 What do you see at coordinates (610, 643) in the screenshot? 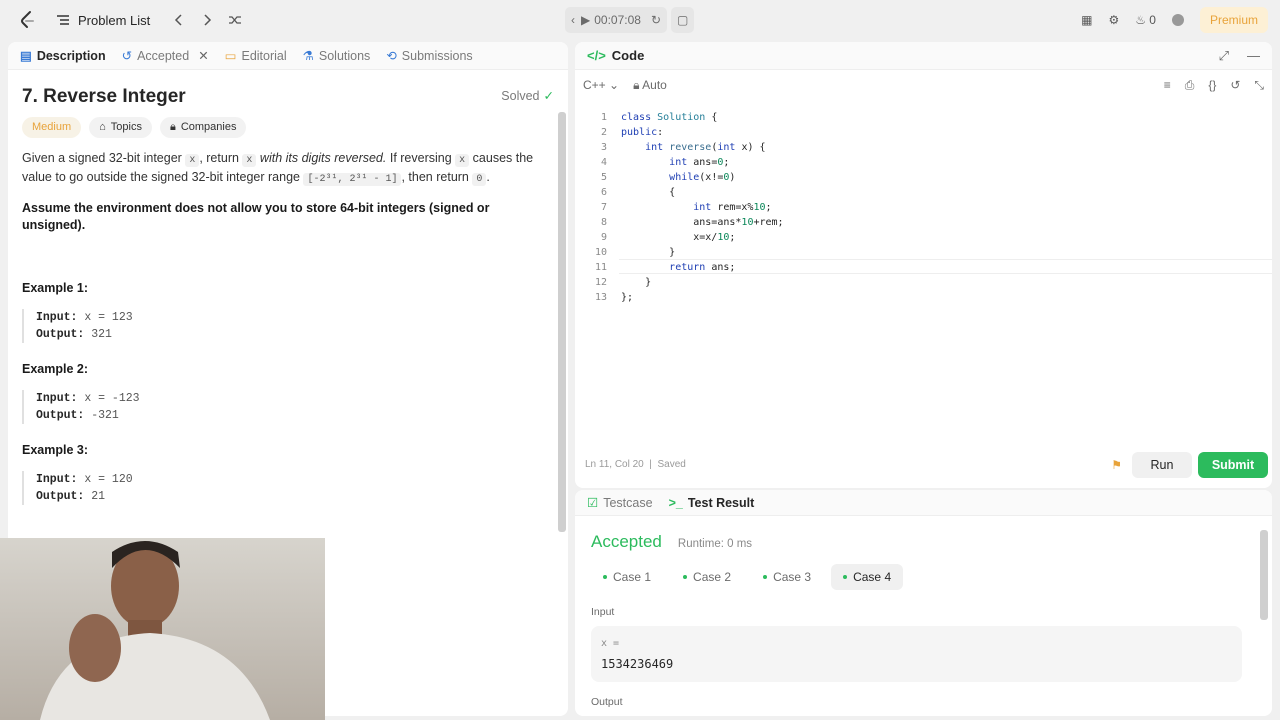
I see `input-var: x =` at bounding box center [610, 643].